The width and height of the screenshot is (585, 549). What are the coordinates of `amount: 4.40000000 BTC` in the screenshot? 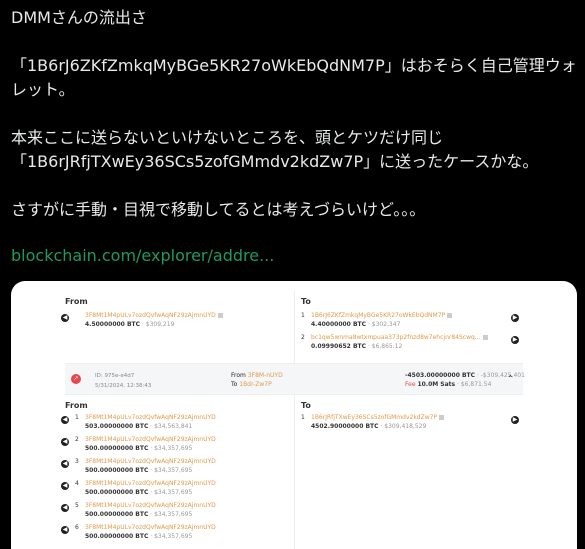 It's located at (339, 324).